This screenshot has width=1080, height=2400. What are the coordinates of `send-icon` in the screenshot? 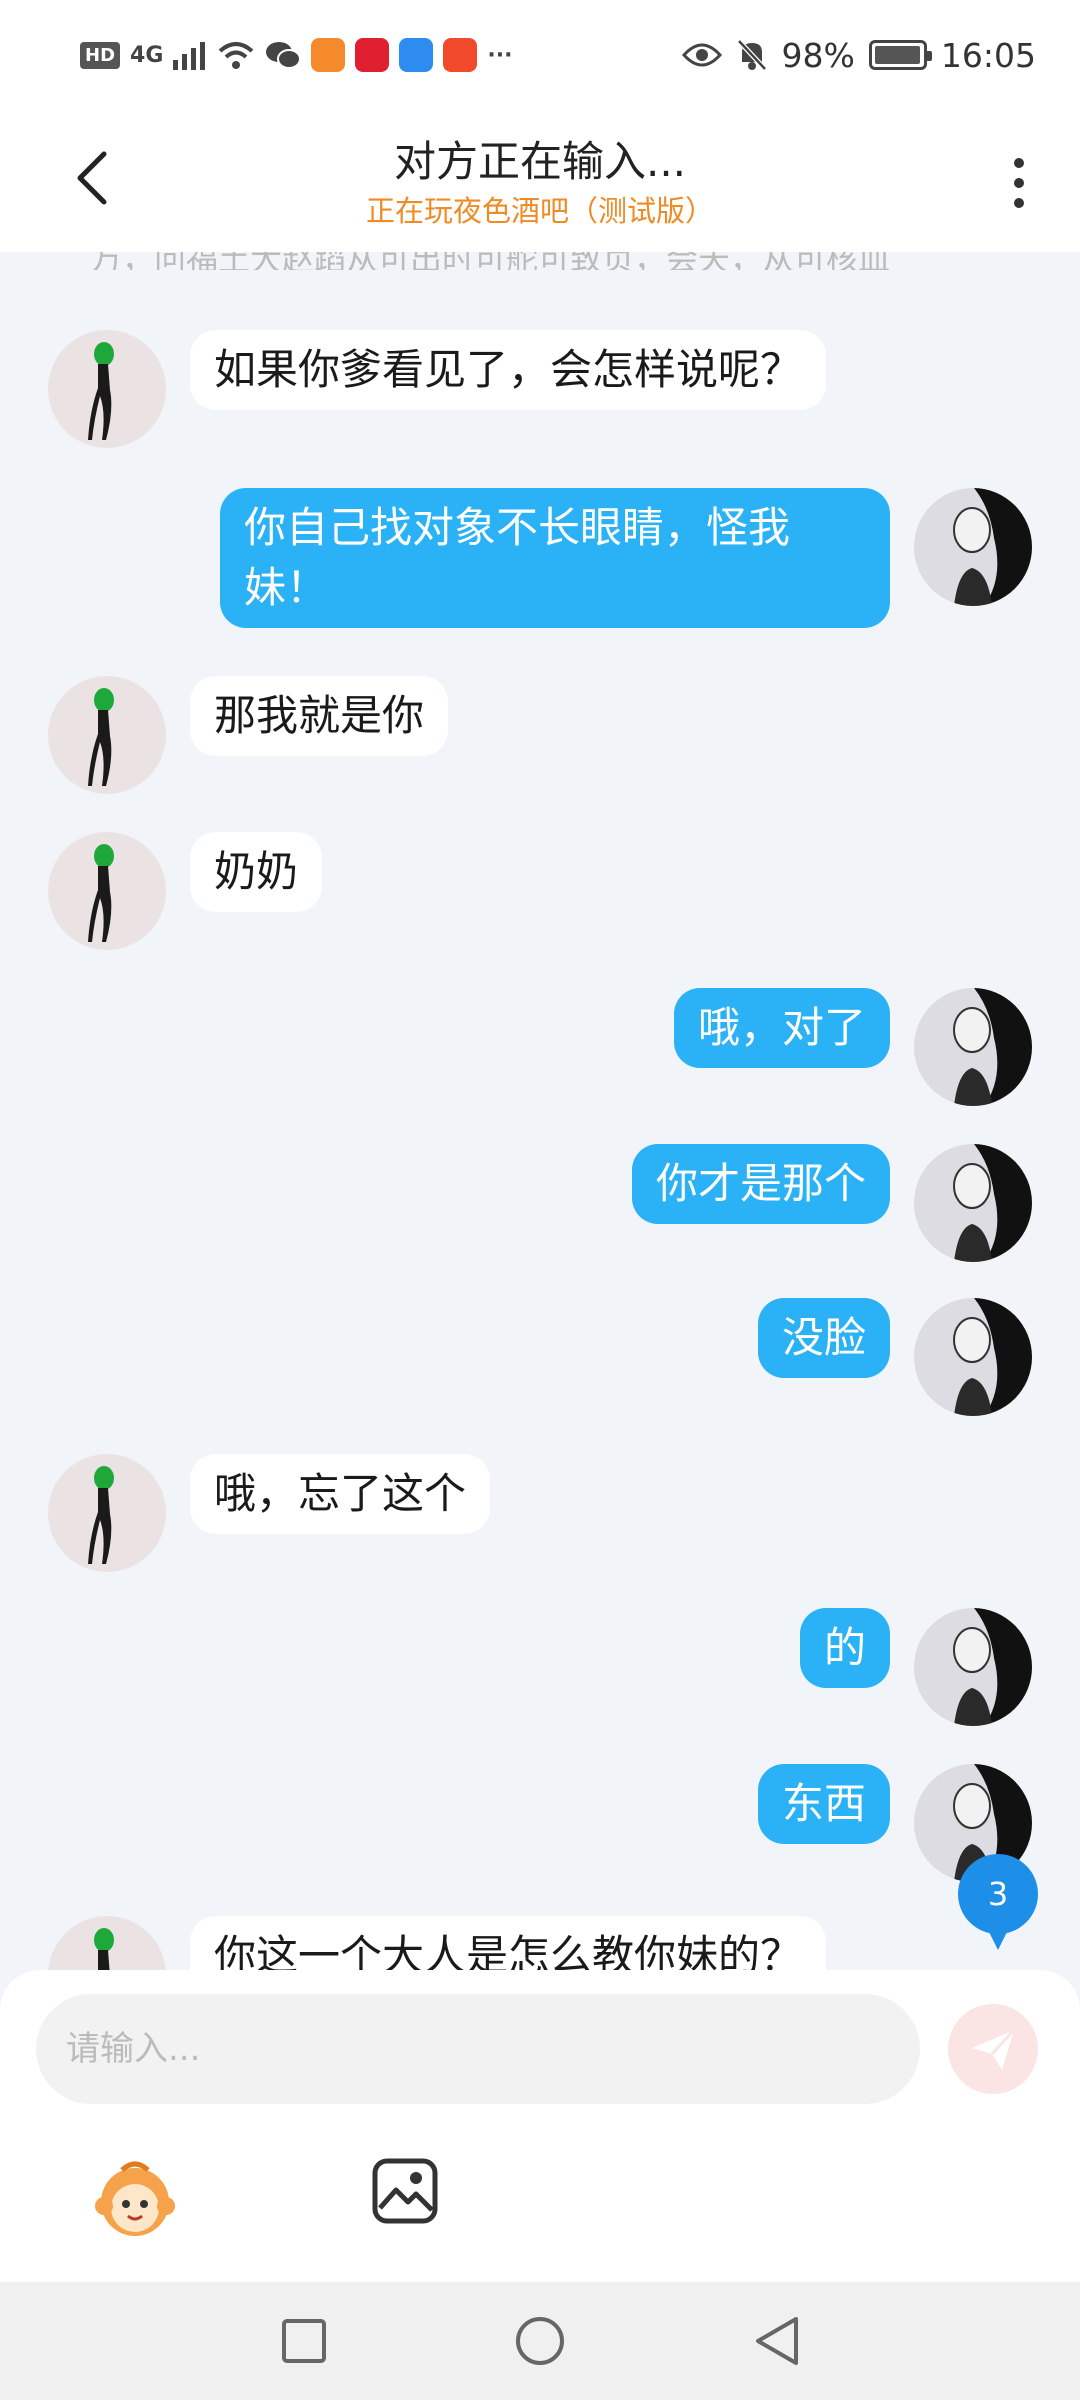 It's located at (994, 2049).